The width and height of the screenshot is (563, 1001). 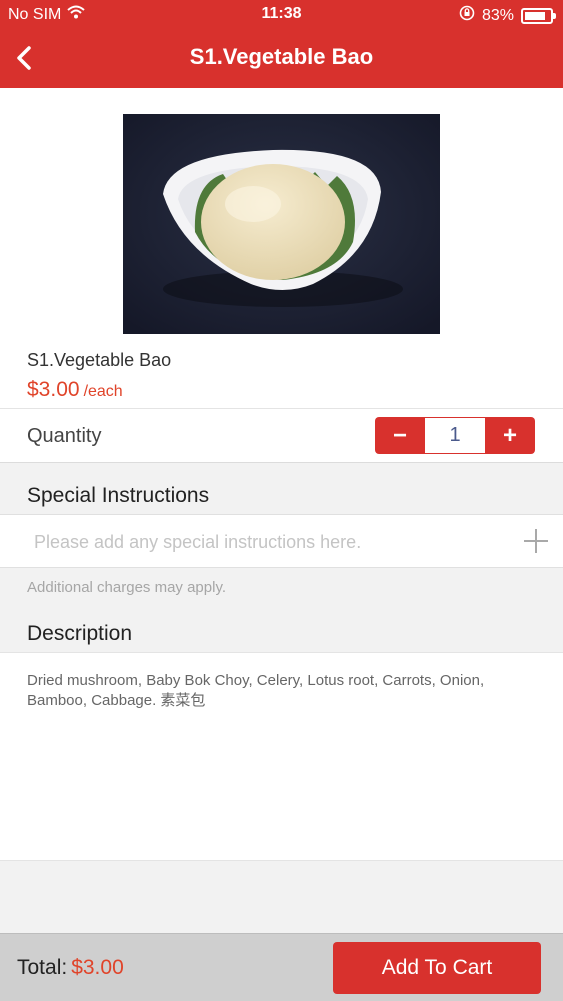 I want to click on page-title: S1.Vegetable Bao, so click(x=281, y=56).